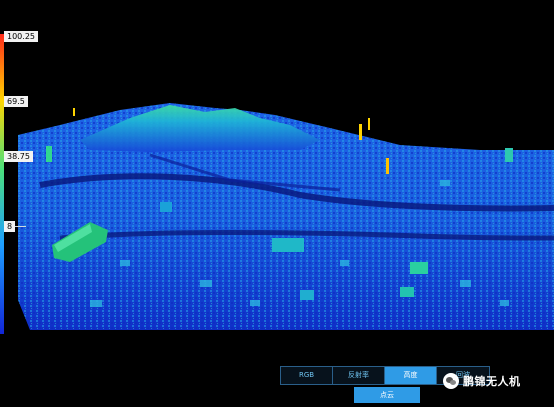 Image resolution: width=554 pixels, height=407 pixels. What do you see at coordinates (307, 375) in the screenshot?
I see `mode-tab-rgb: RGB` at bounding box center [307, 375].